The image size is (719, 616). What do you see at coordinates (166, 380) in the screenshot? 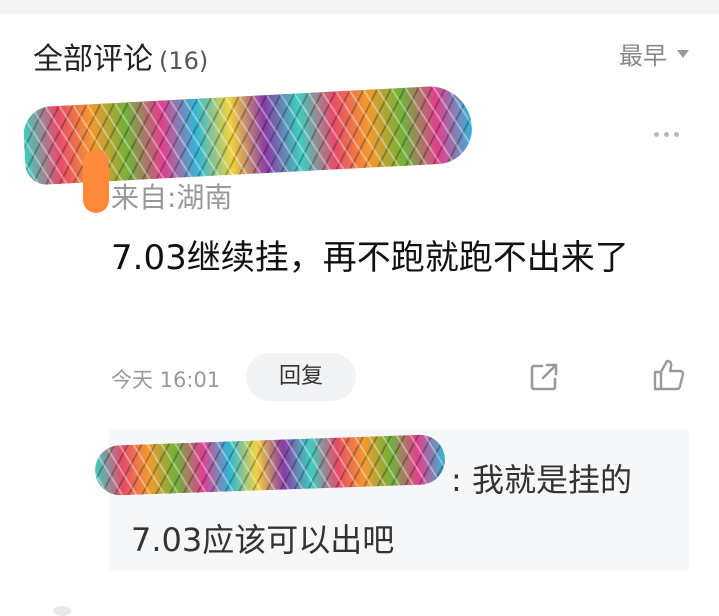
I see `comment-time: 今天 16:01` at bounding box center [166, 380].